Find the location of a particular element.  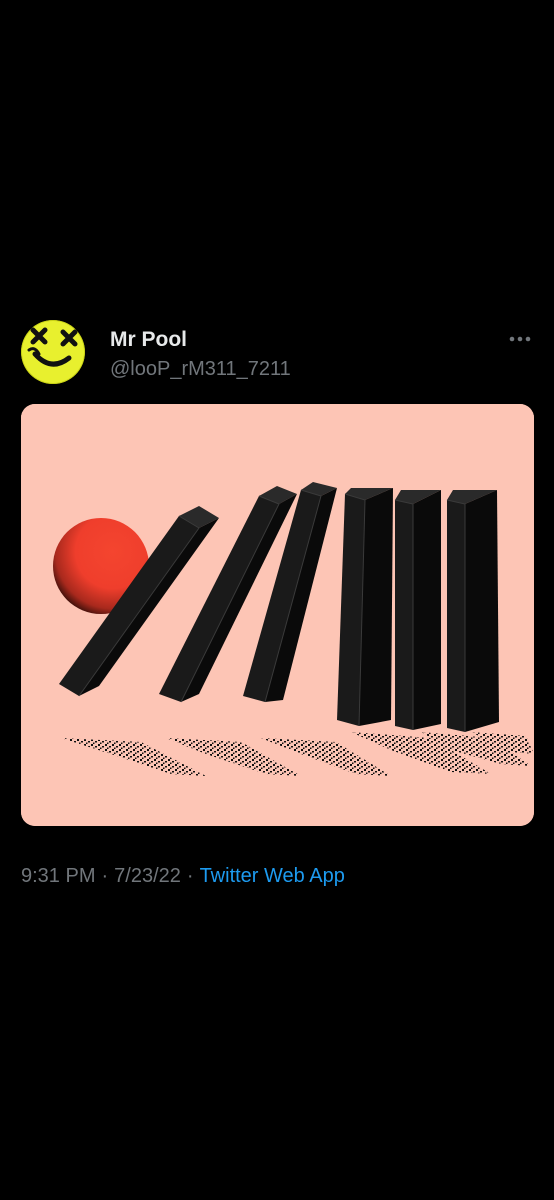

author-handle: @looP_rM311_7211 is located at coordinates (200, 369).